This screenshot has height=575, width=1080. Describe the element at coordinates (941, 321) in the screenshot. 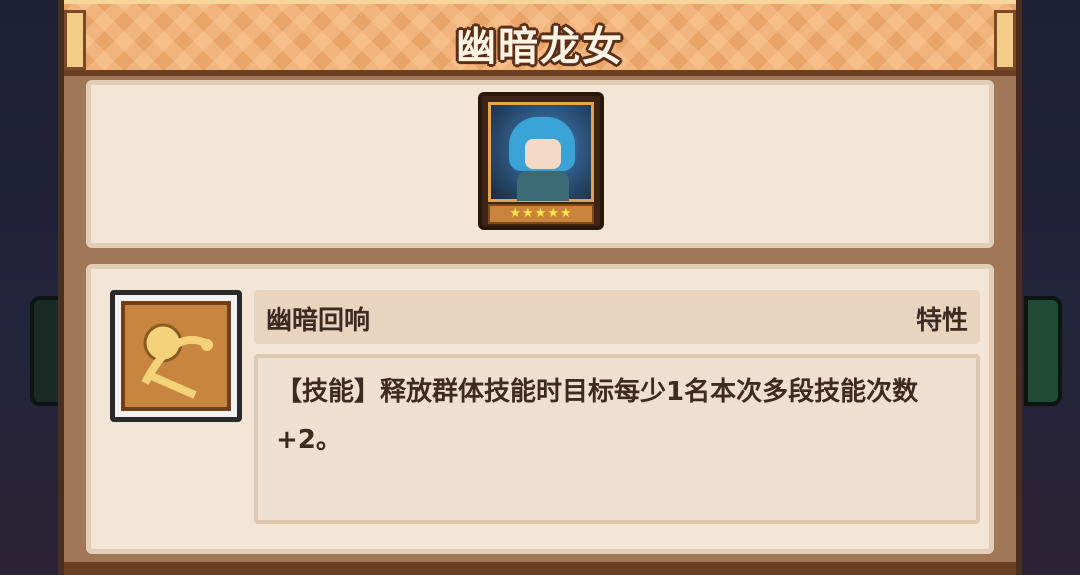

I see `skill-type-label: 特性` at that location.